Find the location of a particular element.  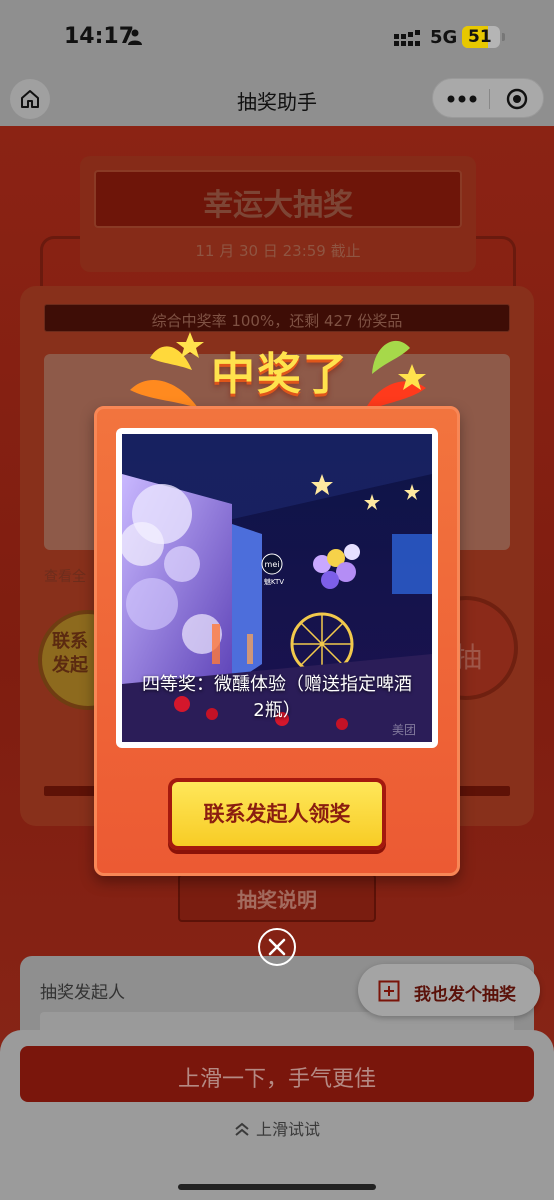

claim-button-label: 联系发起人领奖 is located at coordinates (277, 814).